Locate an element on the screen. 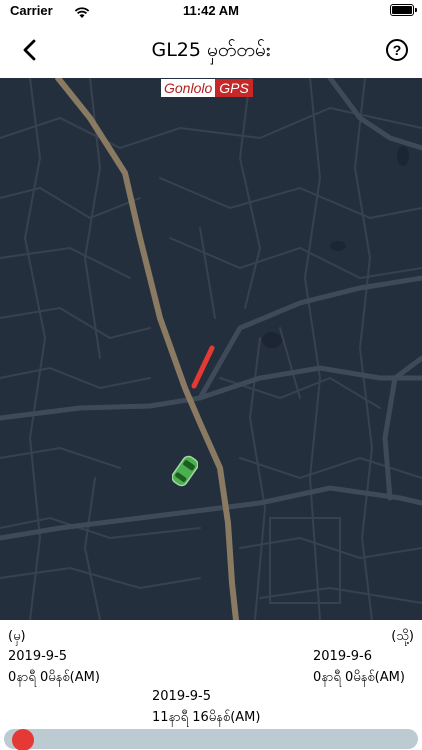  playback-slider is located at coordinates (211, 738).